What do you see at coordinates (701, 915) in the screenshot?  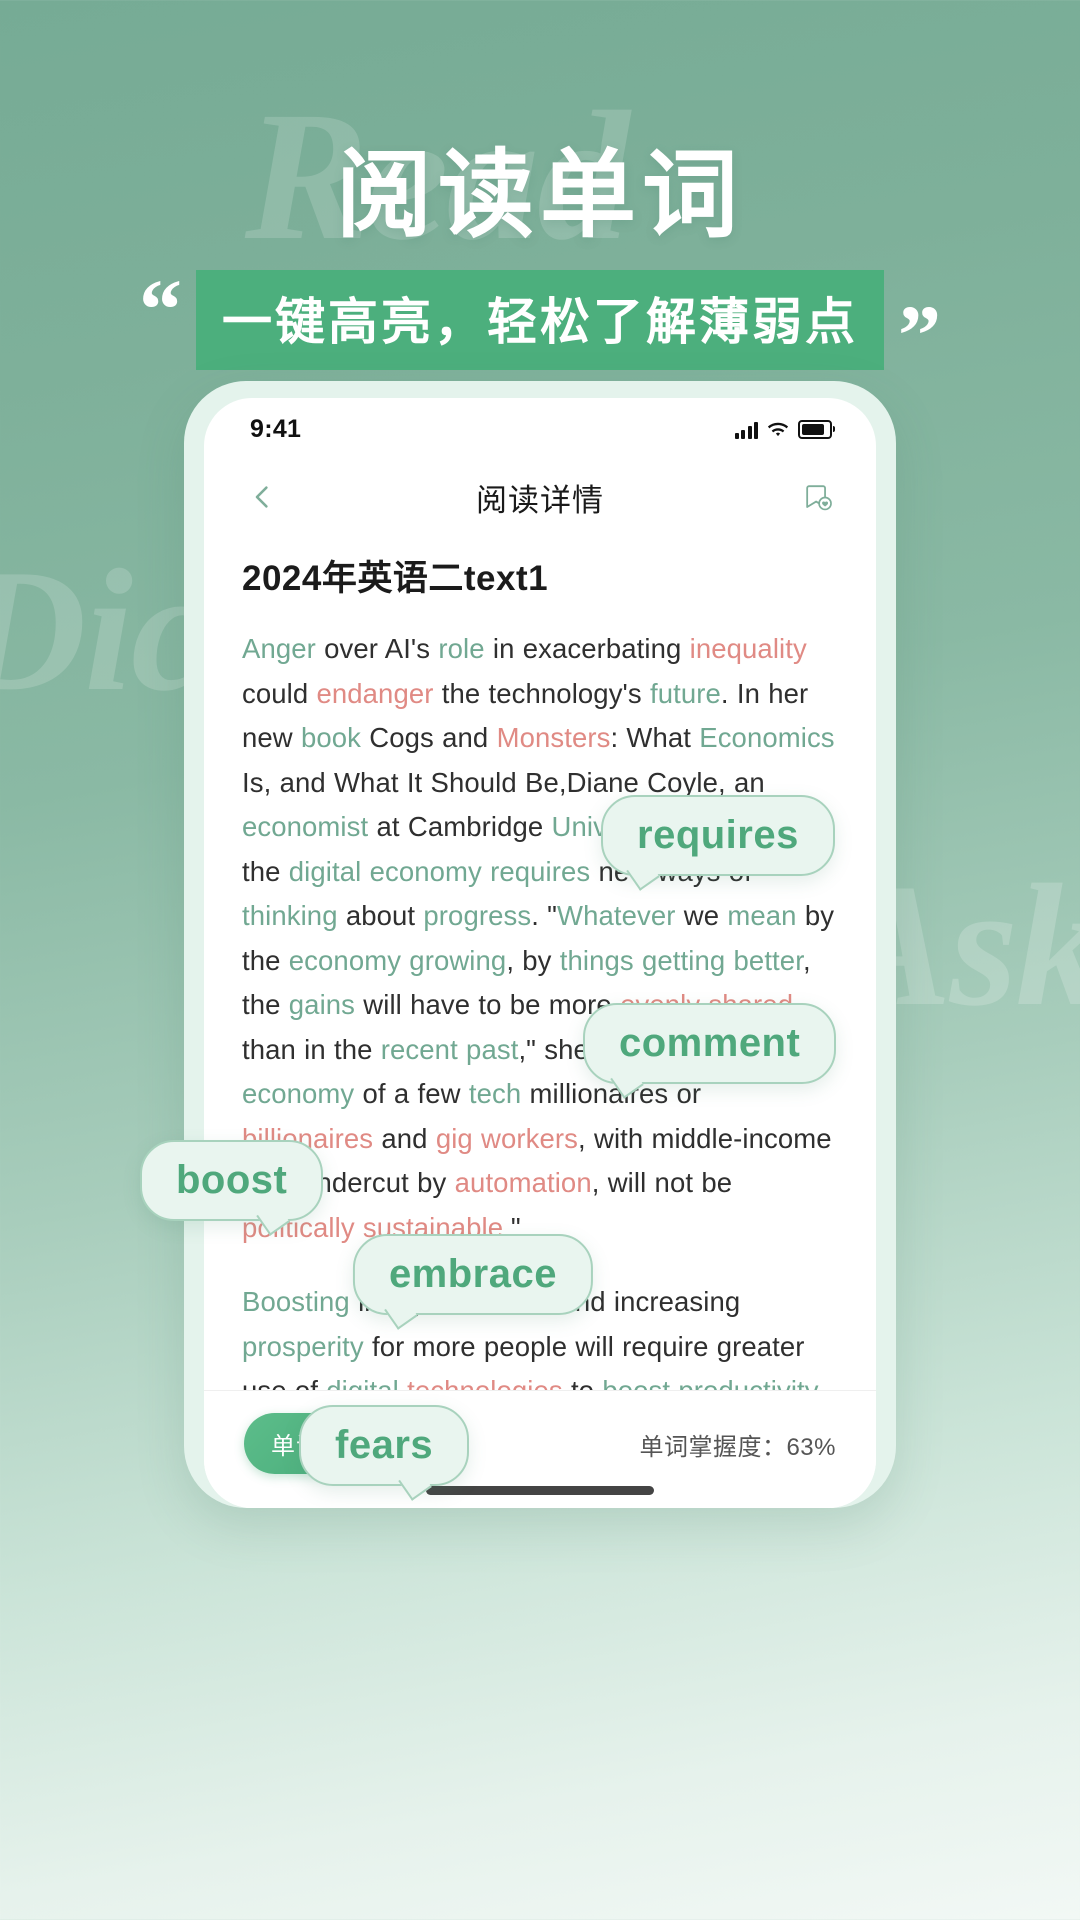 I see `article-text: we` at bounding box center [701, 915].